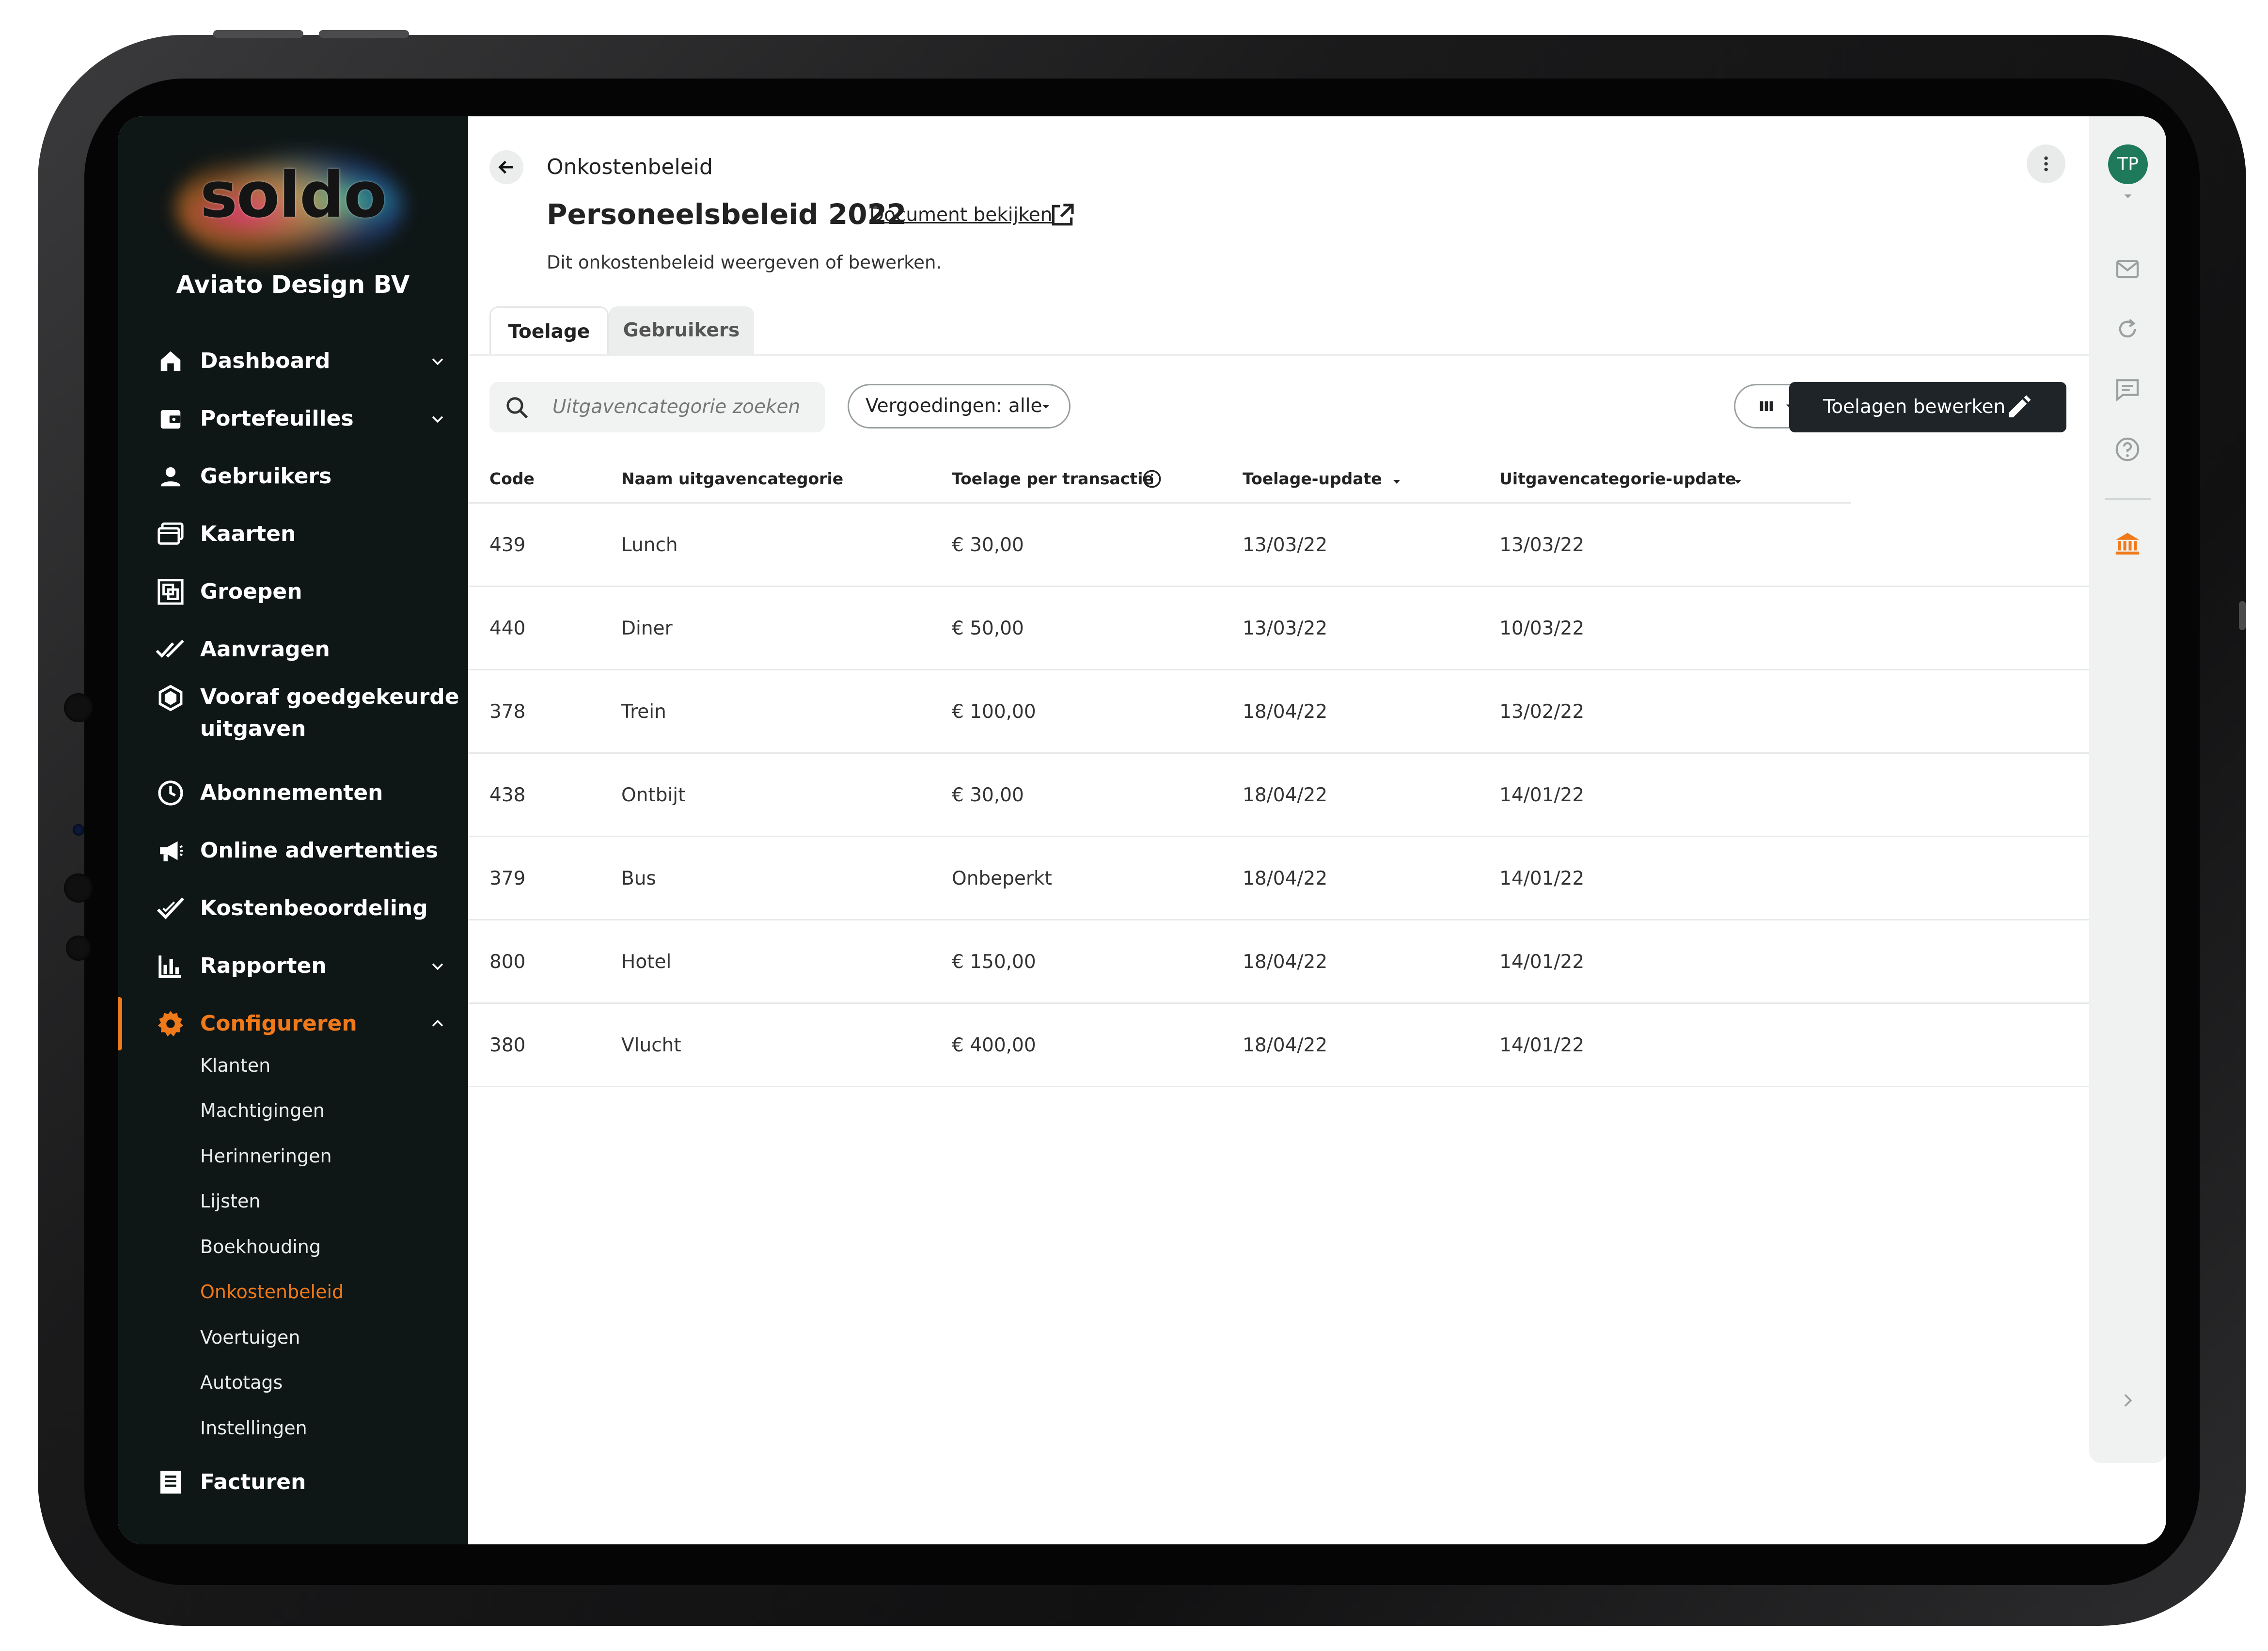 Image resolution: width=2268 pixels, height=1651 pixels. Describe the element at coordinates (171, 1482) in the screenshot. I see `invoice-icon` at that location.